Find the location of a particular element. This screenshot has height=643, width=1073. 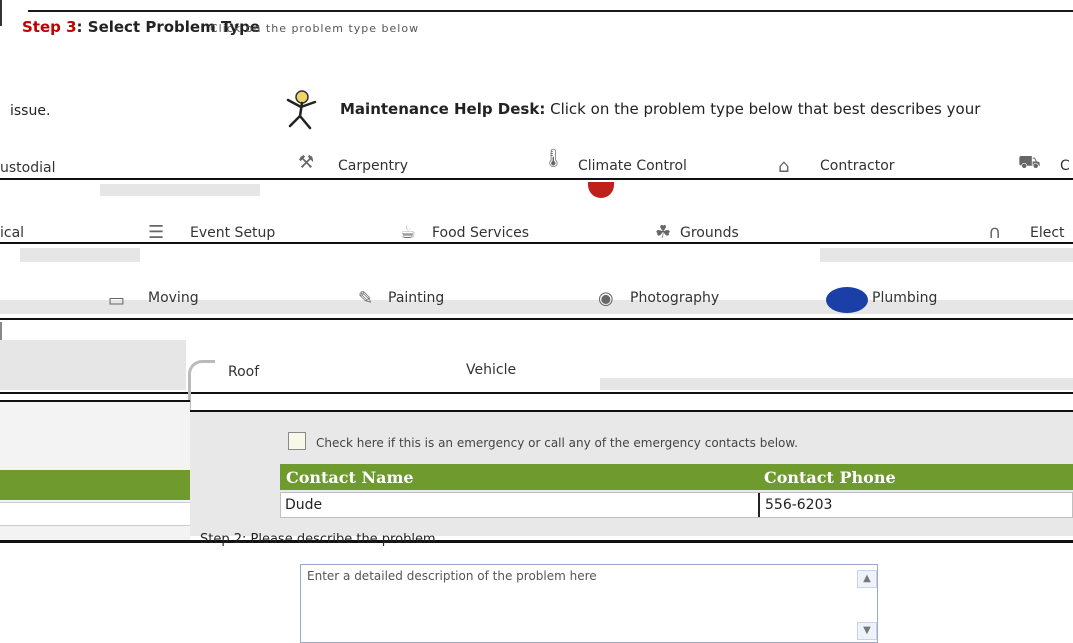

row2-band-left is located at coordinates (80, 255).